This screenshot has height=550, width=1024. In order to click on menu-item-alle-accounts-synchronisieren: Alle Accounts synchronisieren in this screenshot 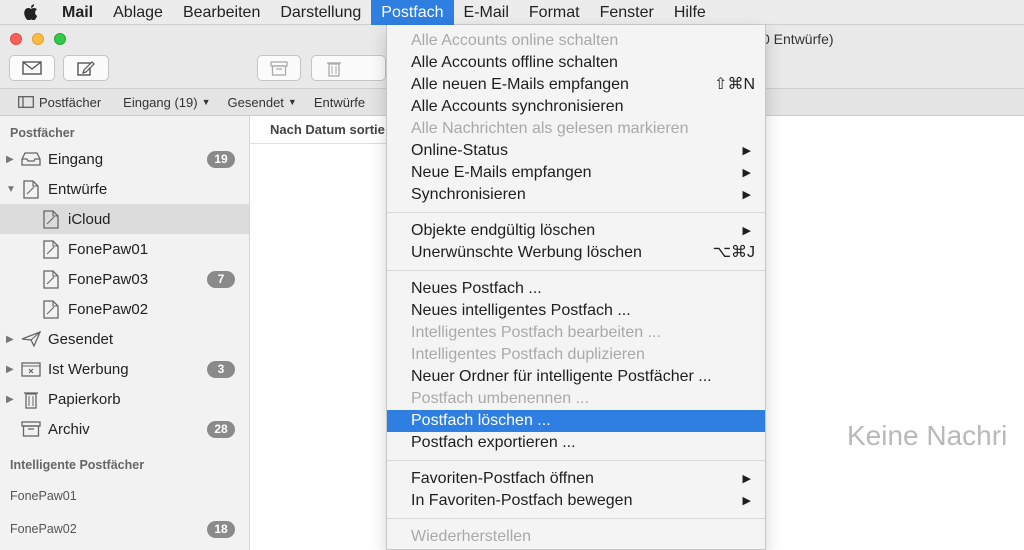, I will do `click(576, 107)`.